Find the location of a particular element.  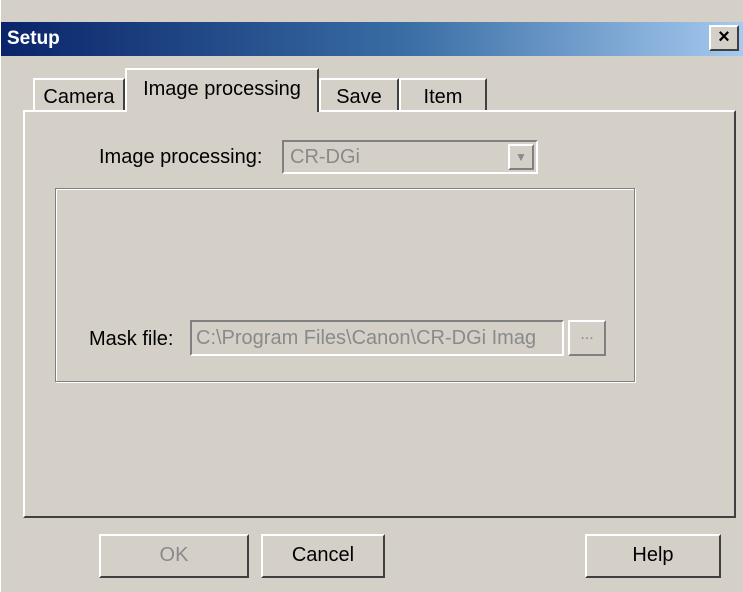

help-button: Help is located at coordinates (653, 556).